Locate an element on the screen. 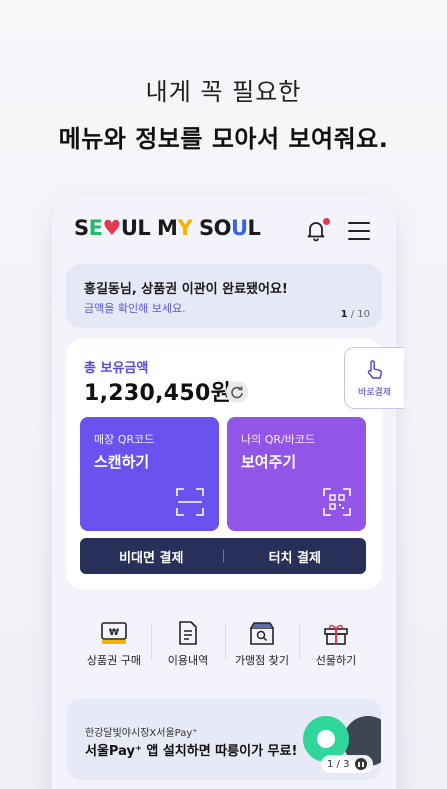 The image size is (447, 789). notice-pager: 1 / 10 is located at coordinates (355, 314).